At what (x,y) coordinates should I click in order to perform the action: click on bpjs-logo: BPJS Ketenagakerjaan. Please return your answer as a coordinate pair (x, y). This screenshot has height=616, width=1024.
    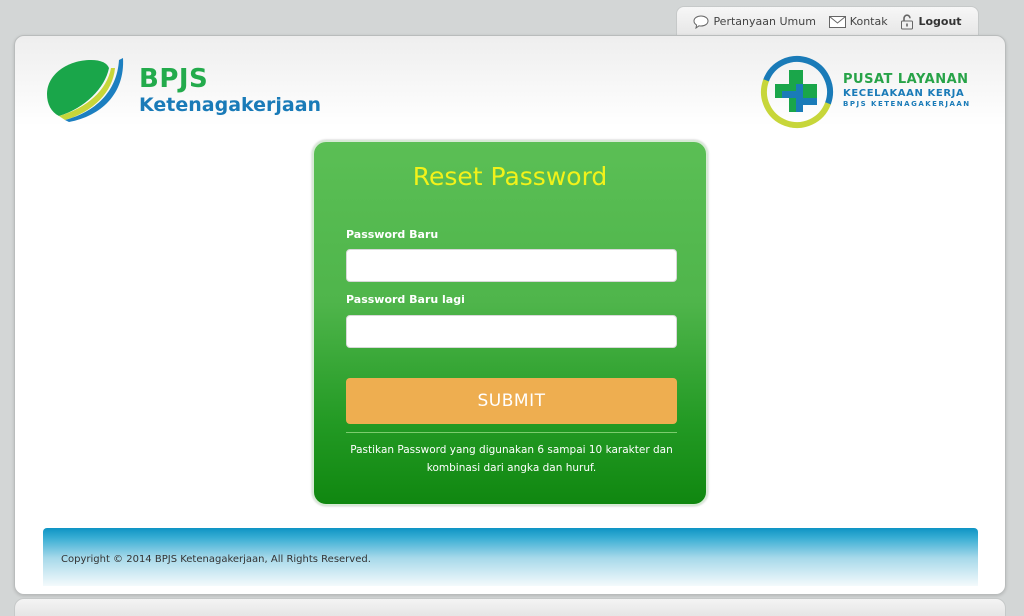
    Looking at the image, I should click on (188, 89).